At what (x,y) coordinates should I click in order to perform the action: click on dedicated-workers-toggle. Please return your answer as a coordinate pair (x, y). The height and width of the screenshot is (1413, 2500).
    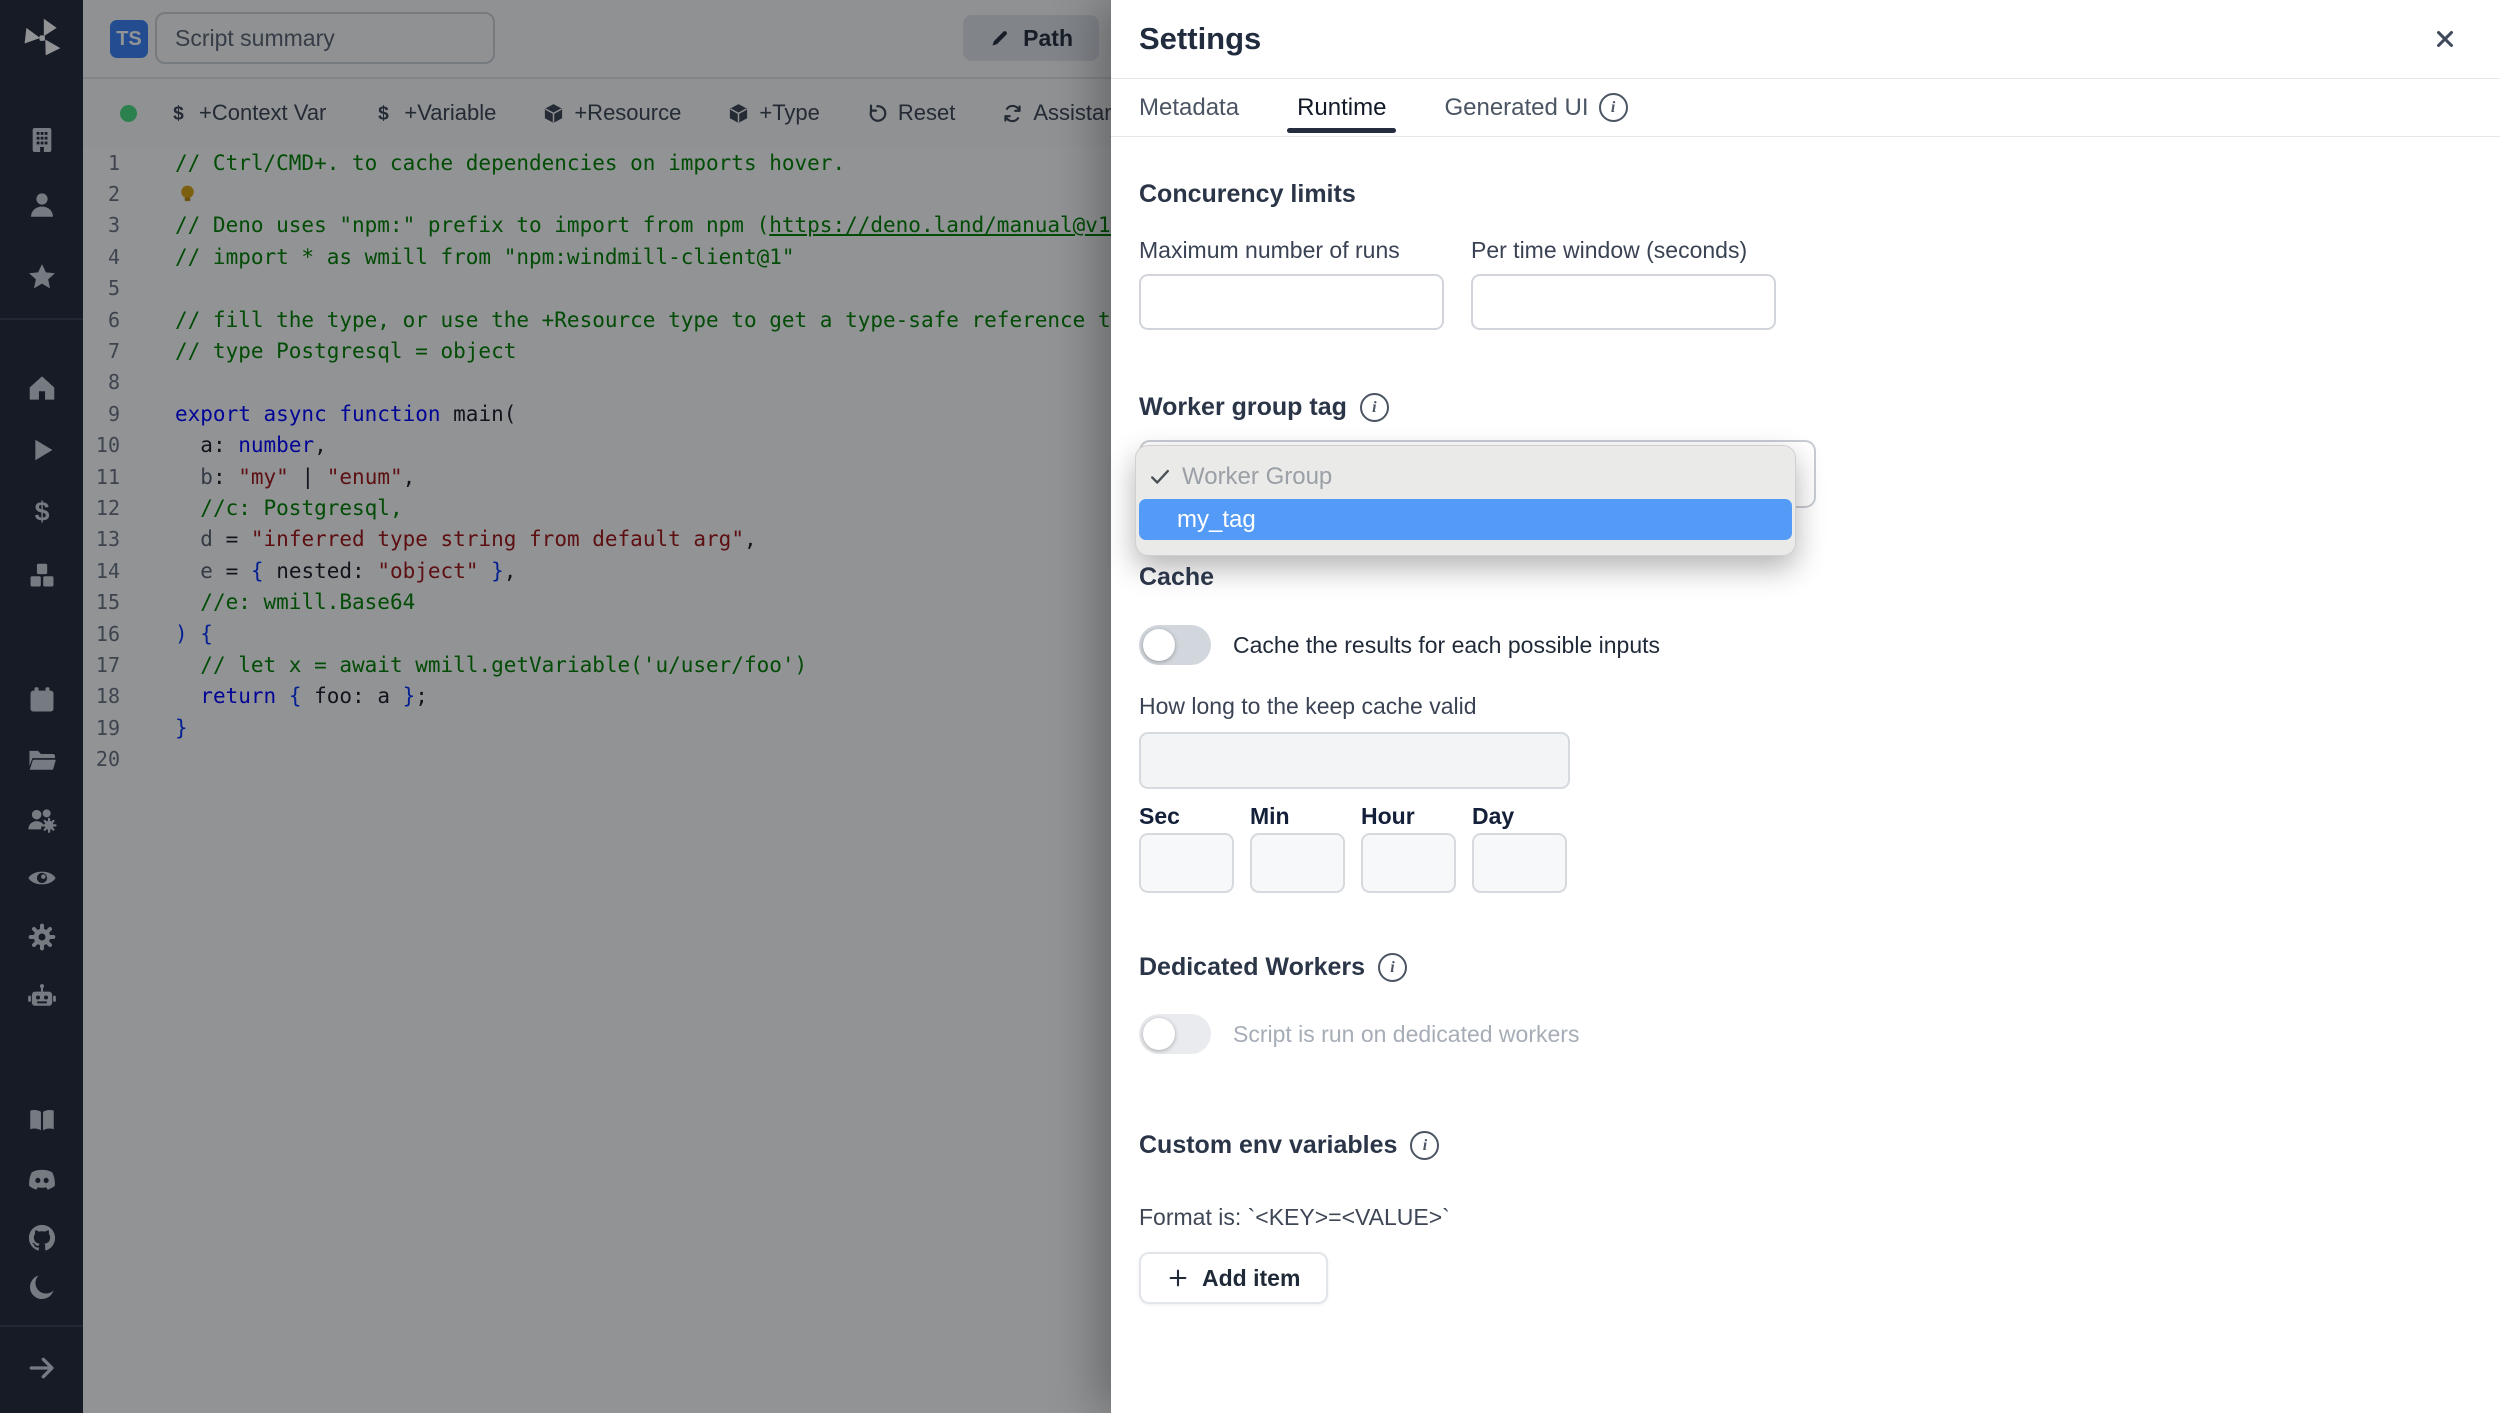
    Looking at the image, I should click on (1175, 1034).